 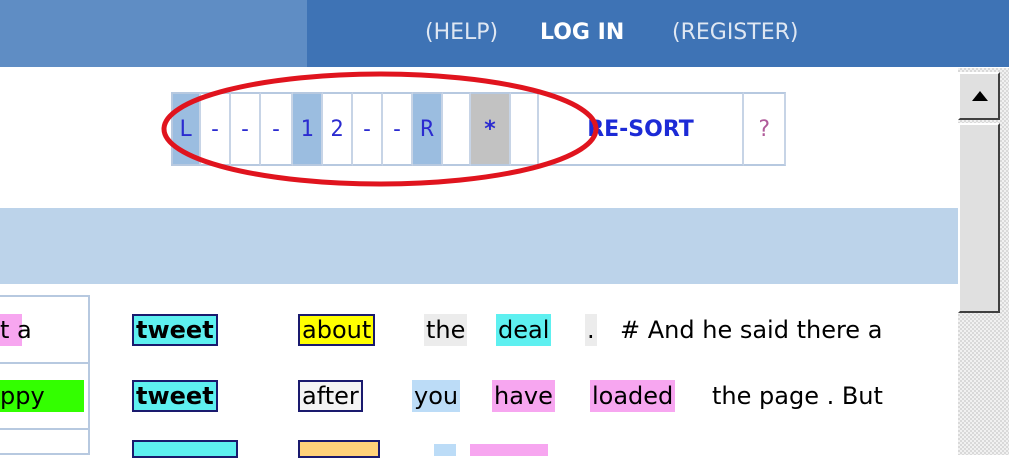 What do you see at coordinates (751, 330) in the screenshot?
I see `right-context-text: # And he said there a` at bounding box center [751, 330].